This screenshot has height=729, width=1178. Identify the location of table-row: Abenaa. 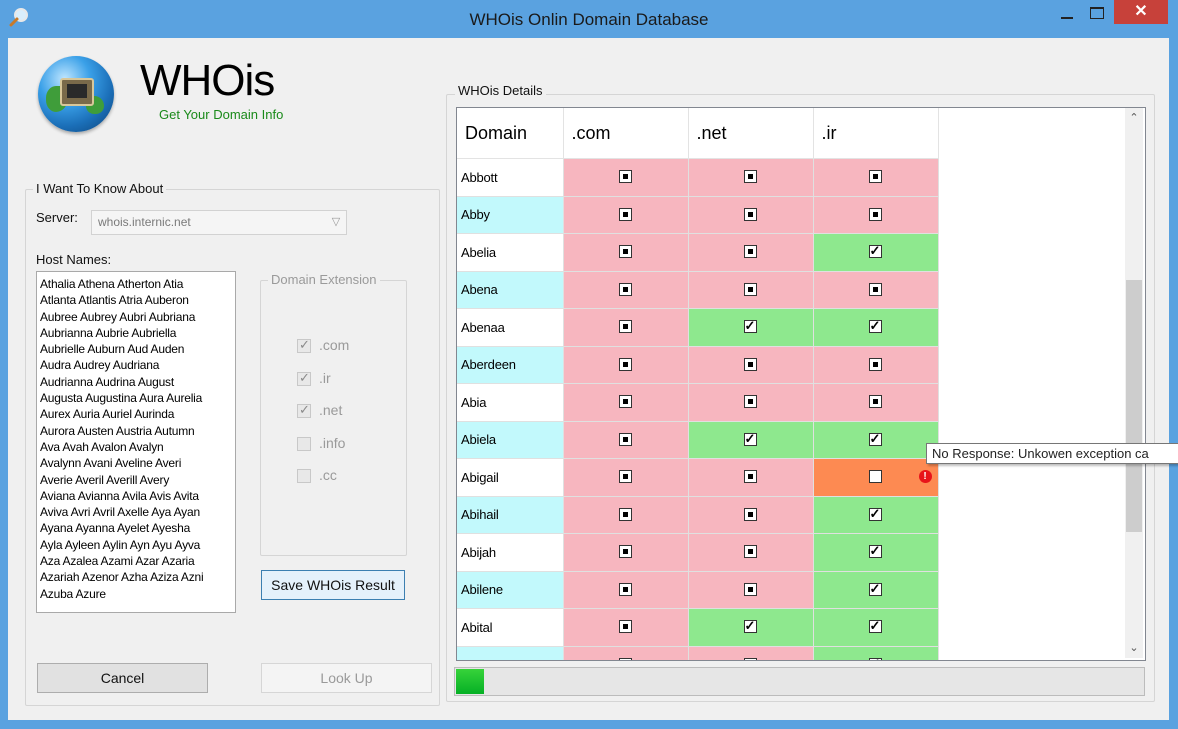
(698, 327).